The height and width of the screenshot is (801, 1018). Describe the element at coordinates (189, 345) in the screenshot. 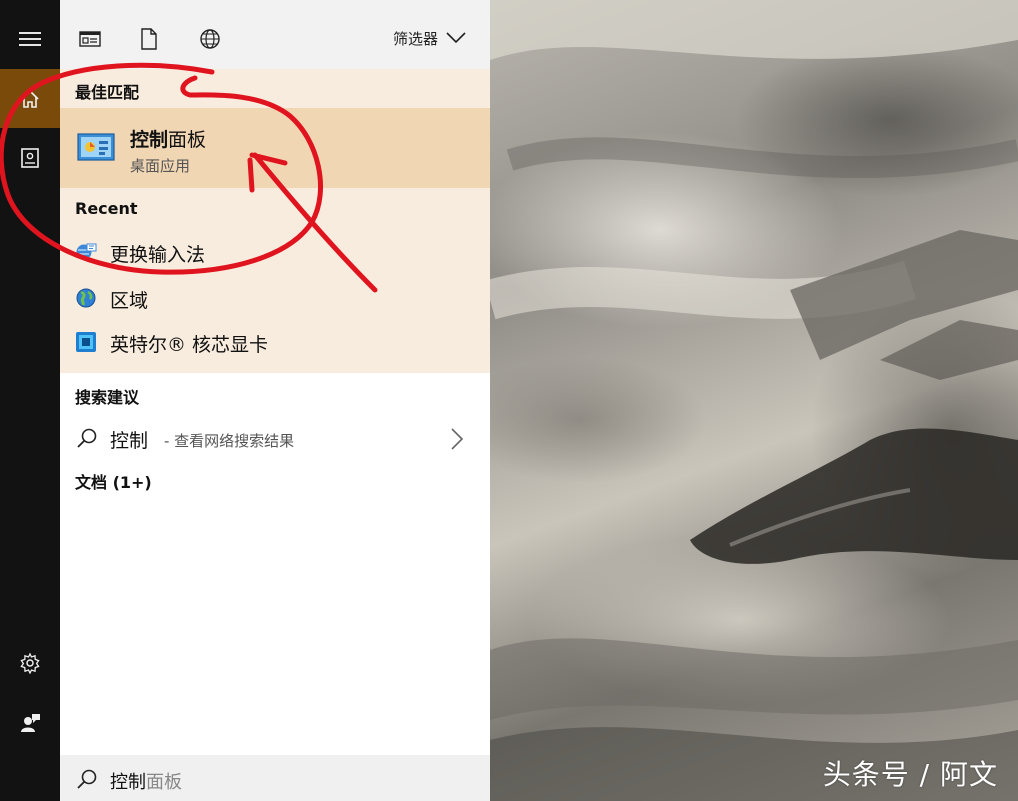

I see `recent-item-label: 英特尔® 核芯显卡` at that location.